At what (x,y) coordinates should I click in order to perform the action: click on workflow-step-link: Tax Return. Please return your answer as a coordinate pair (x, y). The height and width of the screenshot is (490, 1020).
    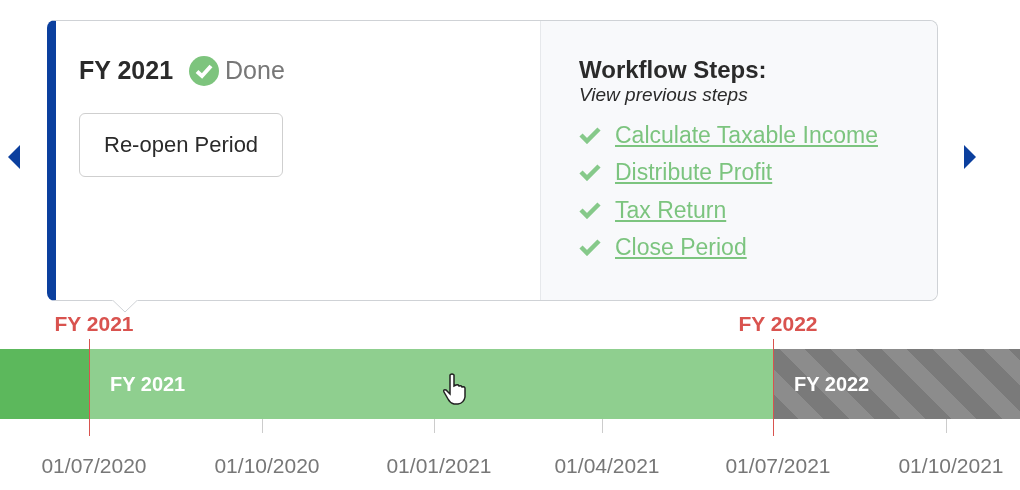
    Looking at the image, I should click on (671, 209).